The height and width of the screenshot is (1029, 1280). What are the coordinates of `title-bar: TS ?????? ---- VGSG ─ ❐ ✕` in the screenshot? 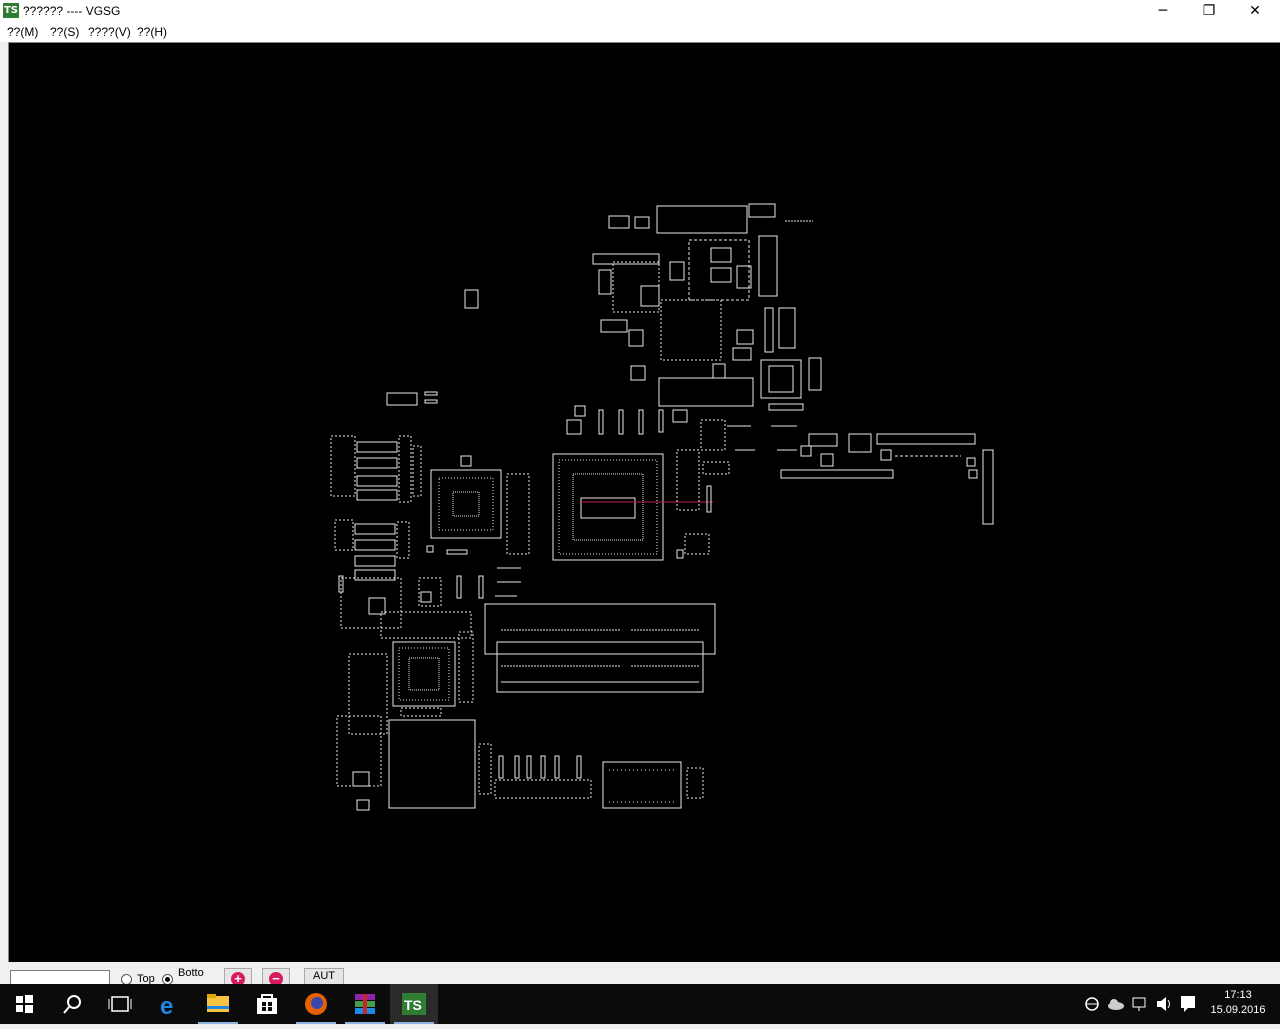 It's located at (640, 11).